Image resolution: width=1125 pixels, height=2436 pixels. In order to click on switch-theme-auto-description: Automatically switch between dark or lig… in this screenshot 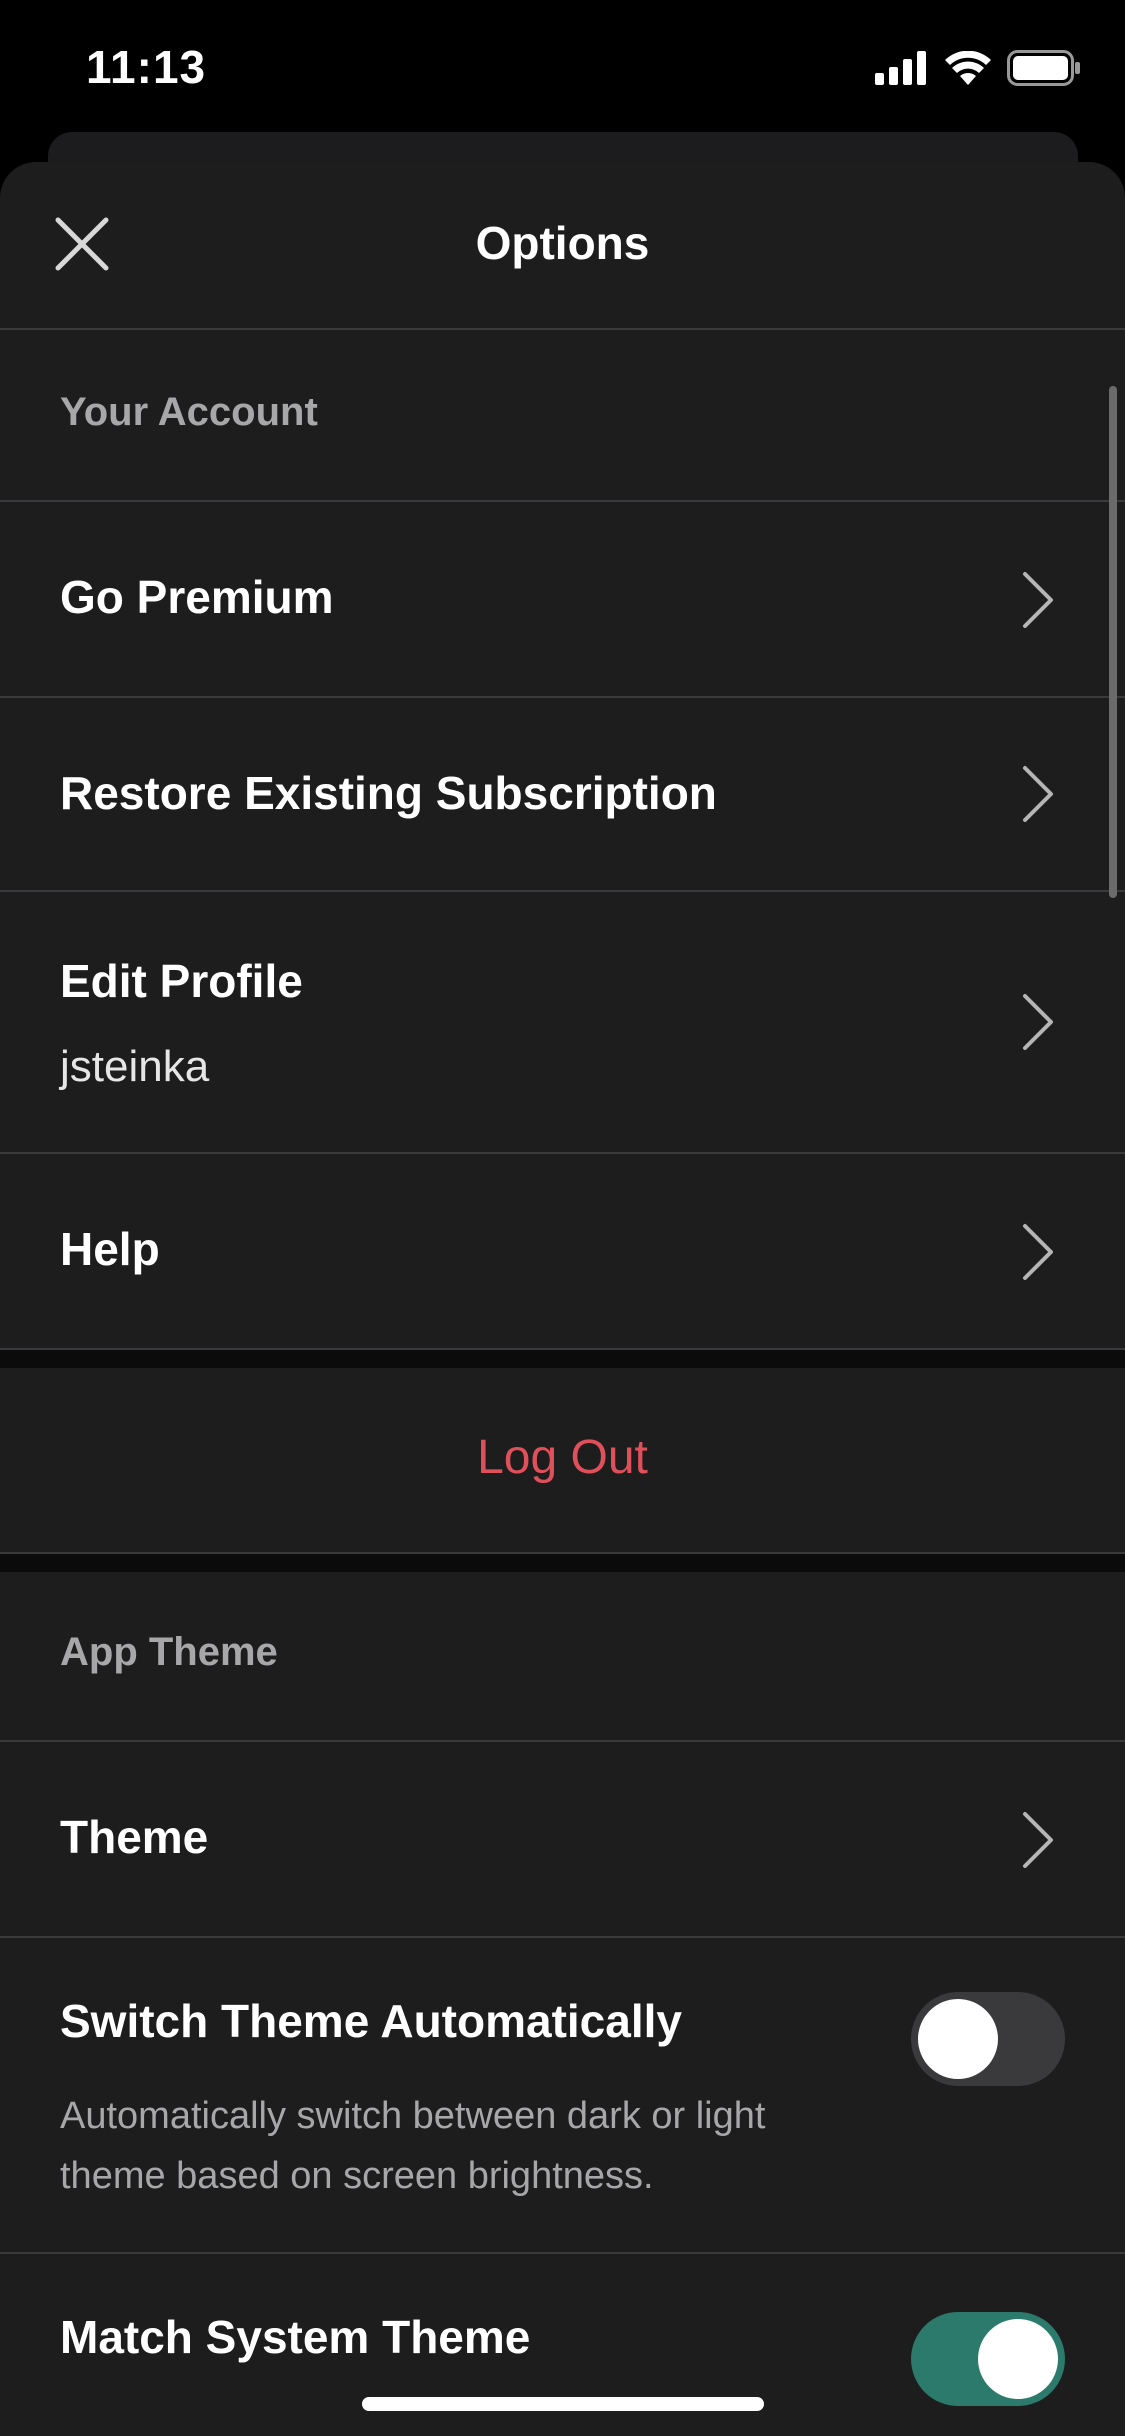, I will do `click(413, 2146)`.